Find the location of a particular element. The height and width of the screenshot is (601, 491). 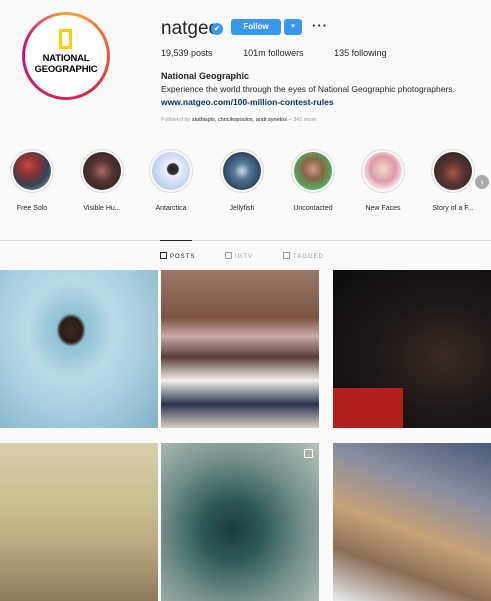

highlight-label: New Faces is located at coordinates (383, 208).